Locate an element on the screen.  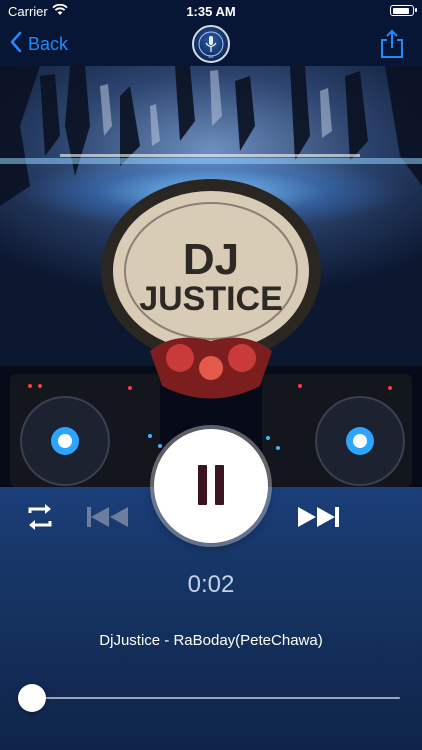
previous-track-icon is located at coordinates (108, 519).